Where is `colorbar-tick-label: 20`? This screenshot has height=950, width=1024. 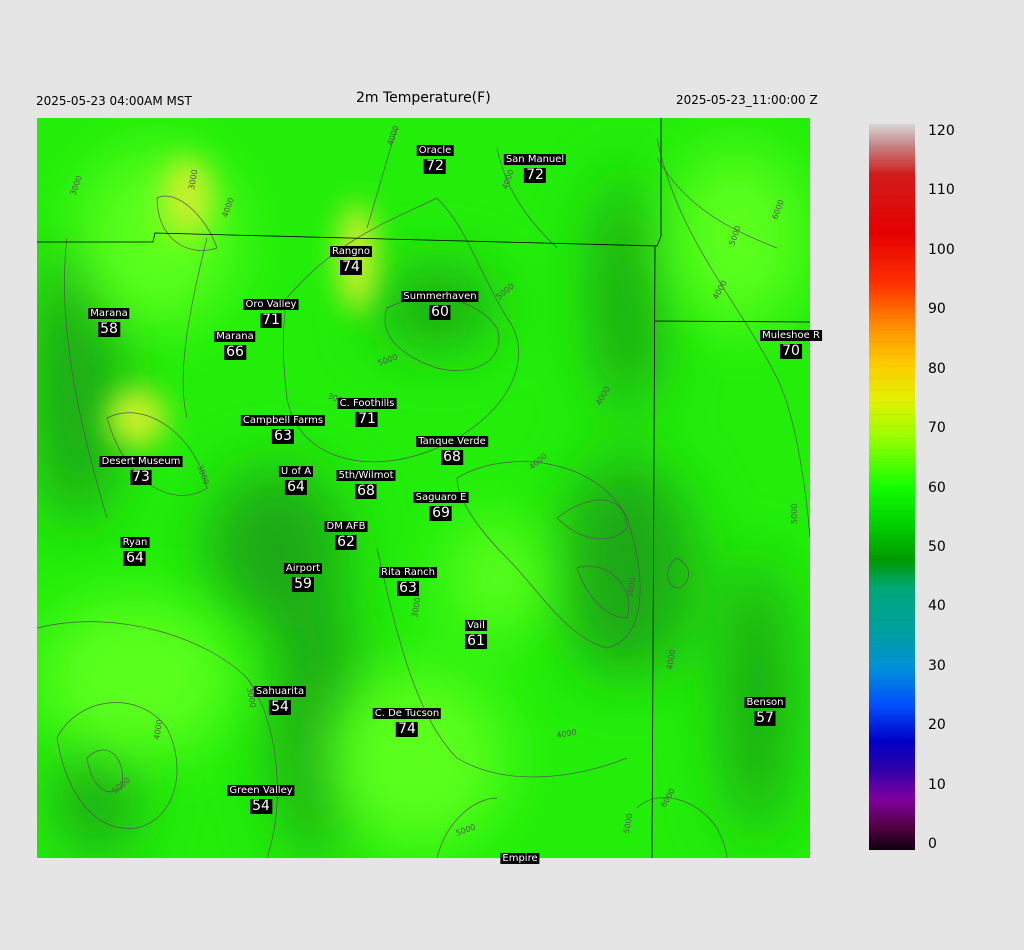 colorbar-tick-label: 20 is located at coordinates (937, 725).